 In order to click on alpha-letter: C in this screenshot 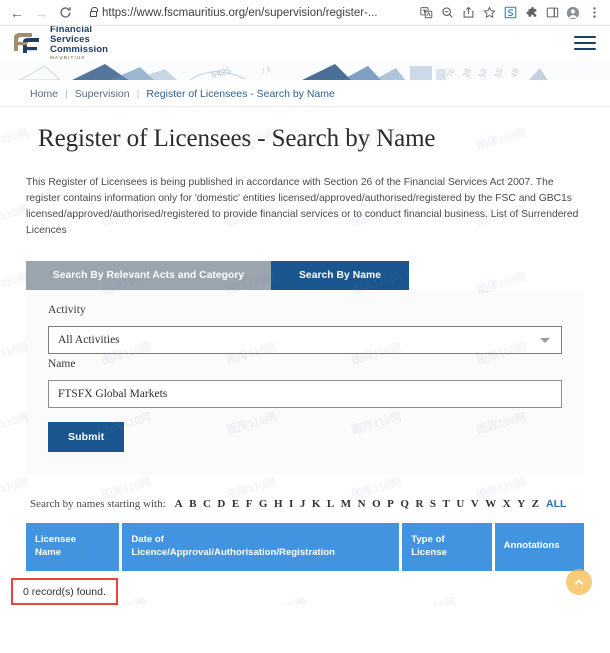, I will do `click(207, 504)`.